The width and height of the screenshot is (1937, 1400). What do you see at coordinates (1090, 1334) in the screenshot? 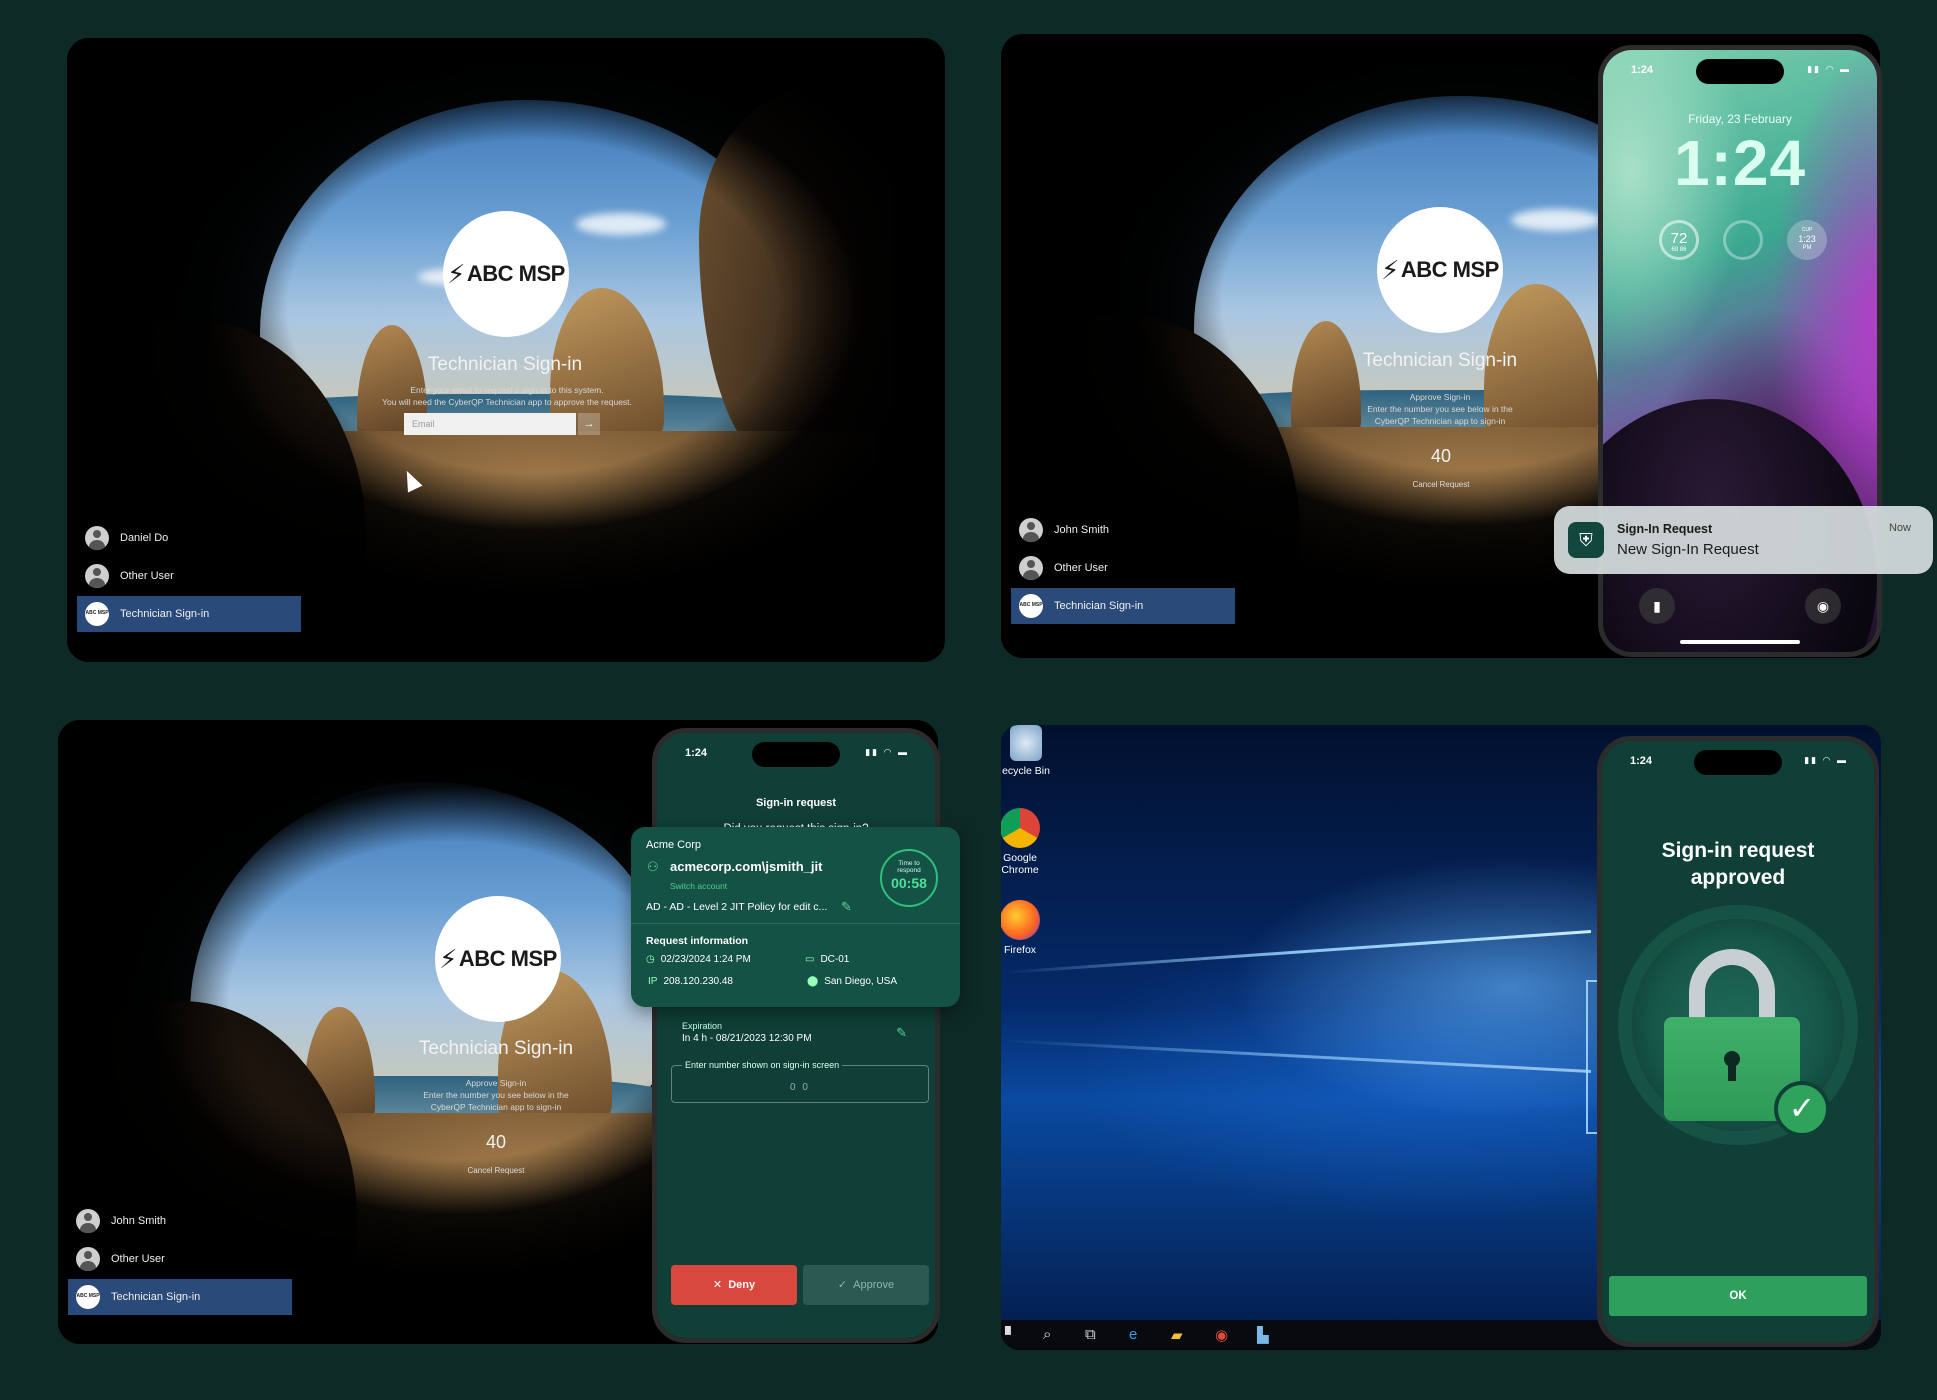
I see `task-view-icon: ⧉` at bounding box center [1090, 1334].